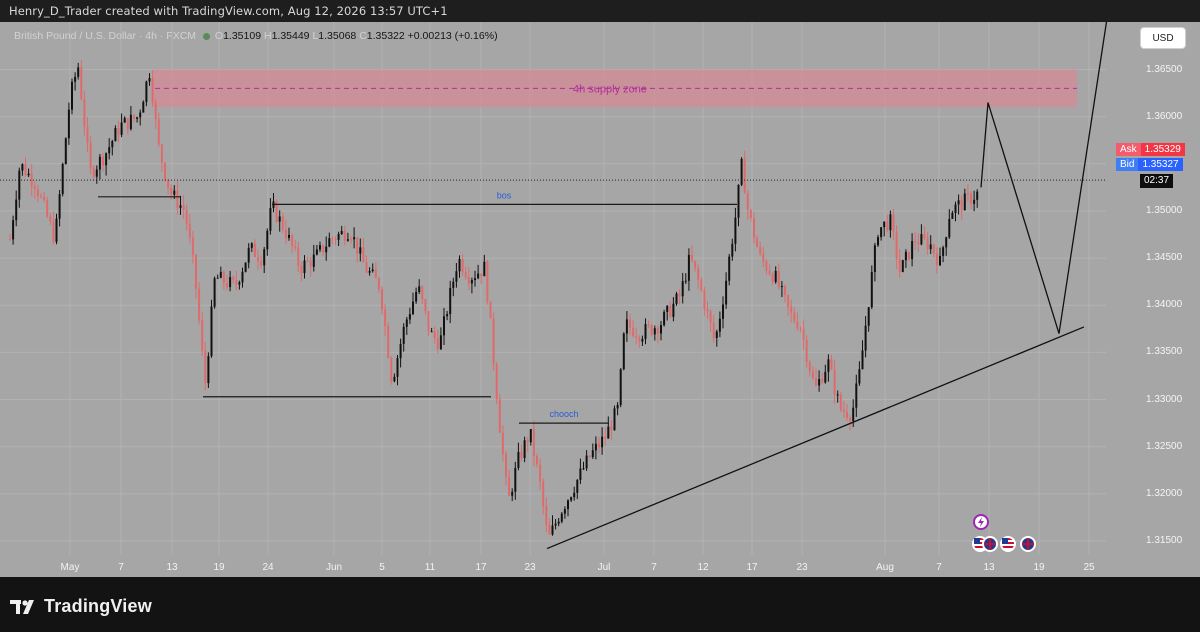  Describe the element at coordinates (1008, 544) in the screenshot. I see `us-flag-icon` at that location.